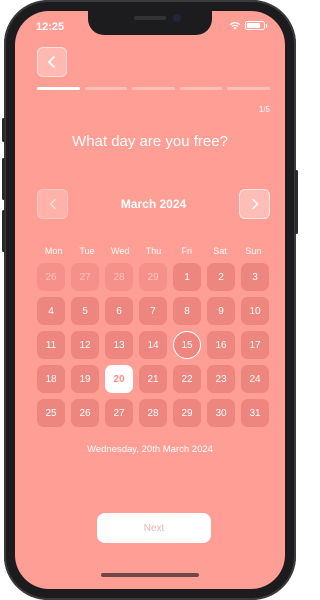 The width and height of the screenshot is (320, 600). What do you see at coordinates (187, 277) in the screenshot?
I see `calendar-day: 1` at bounding box center [187, 277].